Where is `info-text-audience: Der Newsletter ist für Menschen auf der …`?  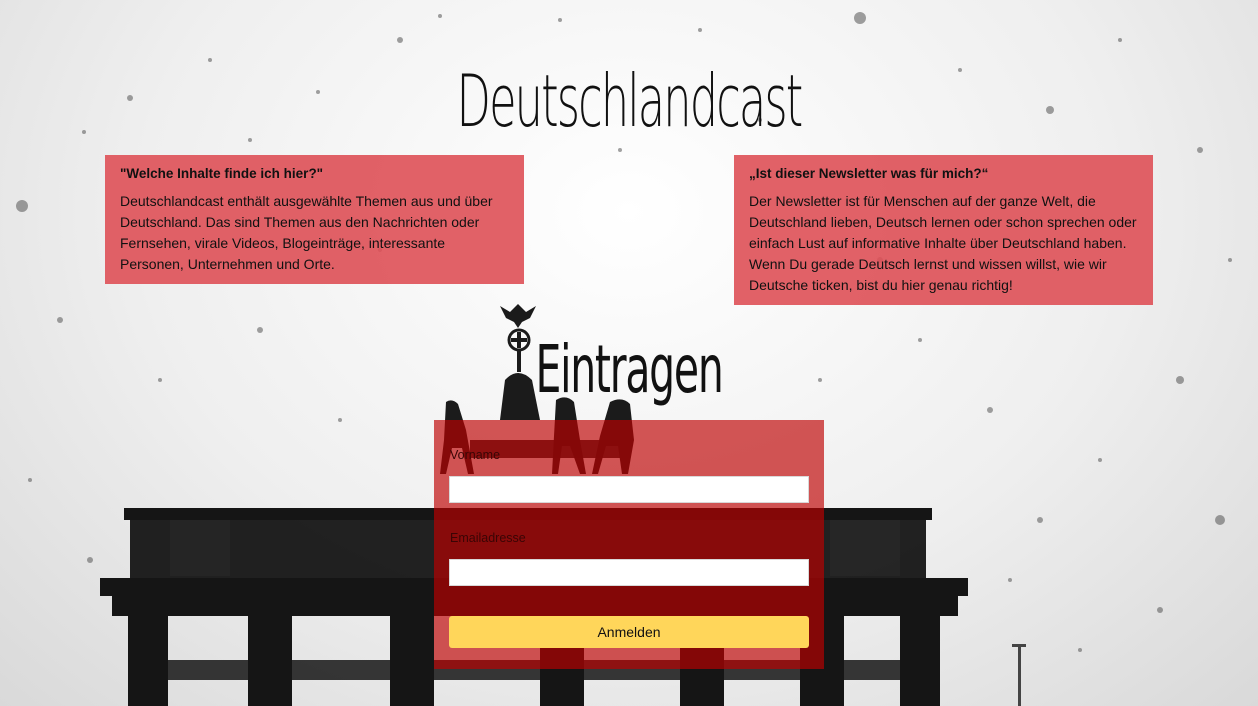 info-text-audience: Der Newsletter ist für Menschen auf der … is located at coordinates (943, 243).